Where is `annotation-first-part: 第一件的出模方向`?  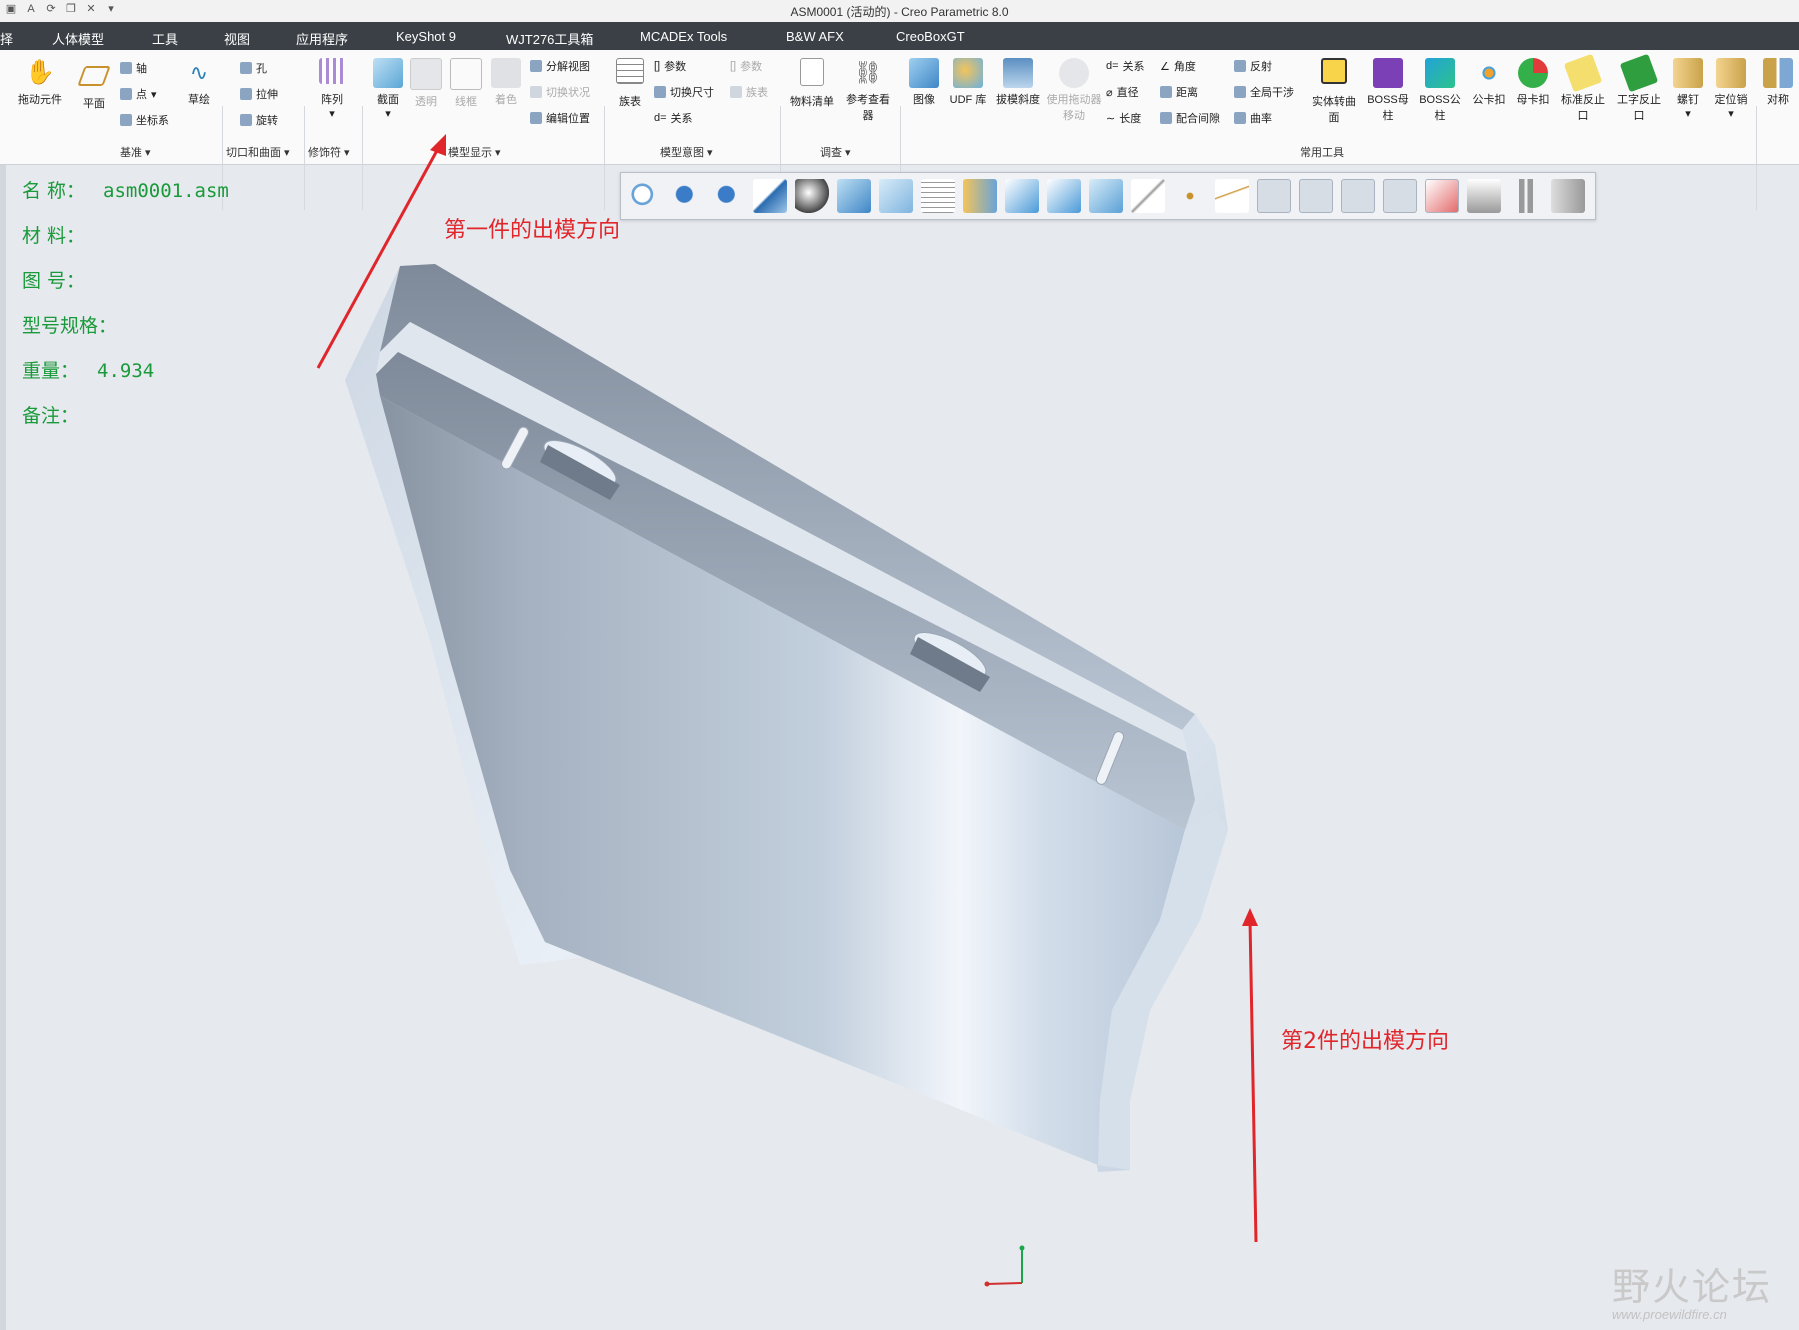 annotation-first-part: 第一件的出模方向 is located at coordinates (532, 230).